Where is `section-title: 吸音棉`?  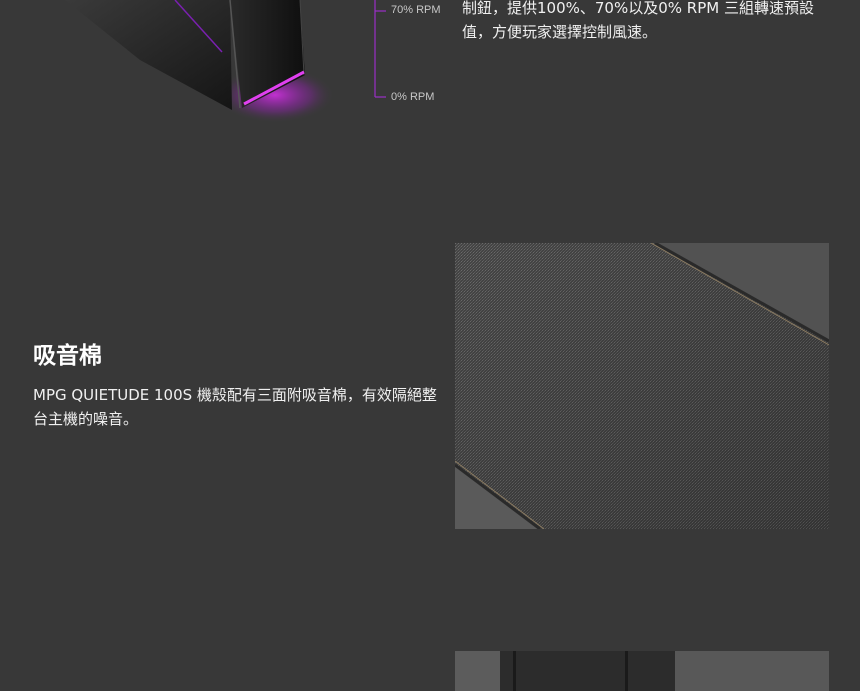
section-title: 吸音棉 is located at coordinates (67, 356).